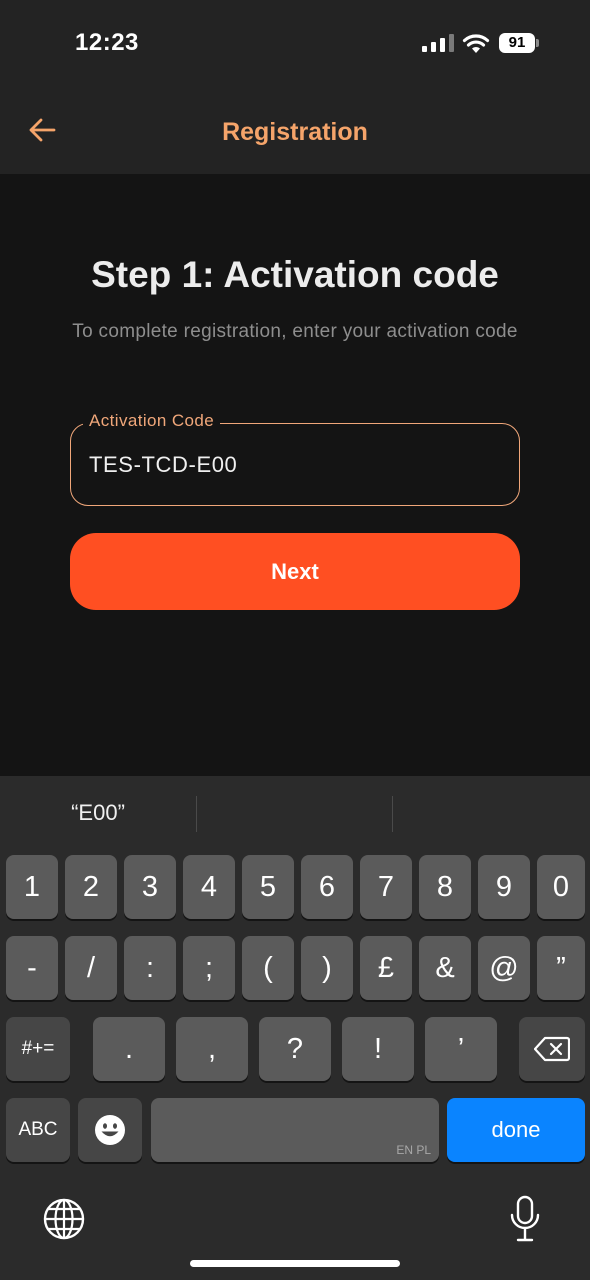  I want to click on backspace-icon, so click(552, 1049).